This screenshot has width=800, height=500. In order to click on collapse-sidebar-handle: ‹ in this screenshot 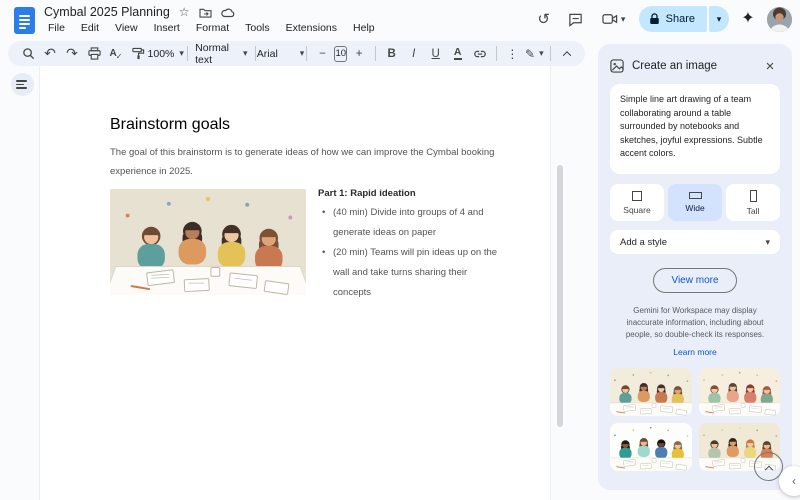, I will do `click(789, 481)`.